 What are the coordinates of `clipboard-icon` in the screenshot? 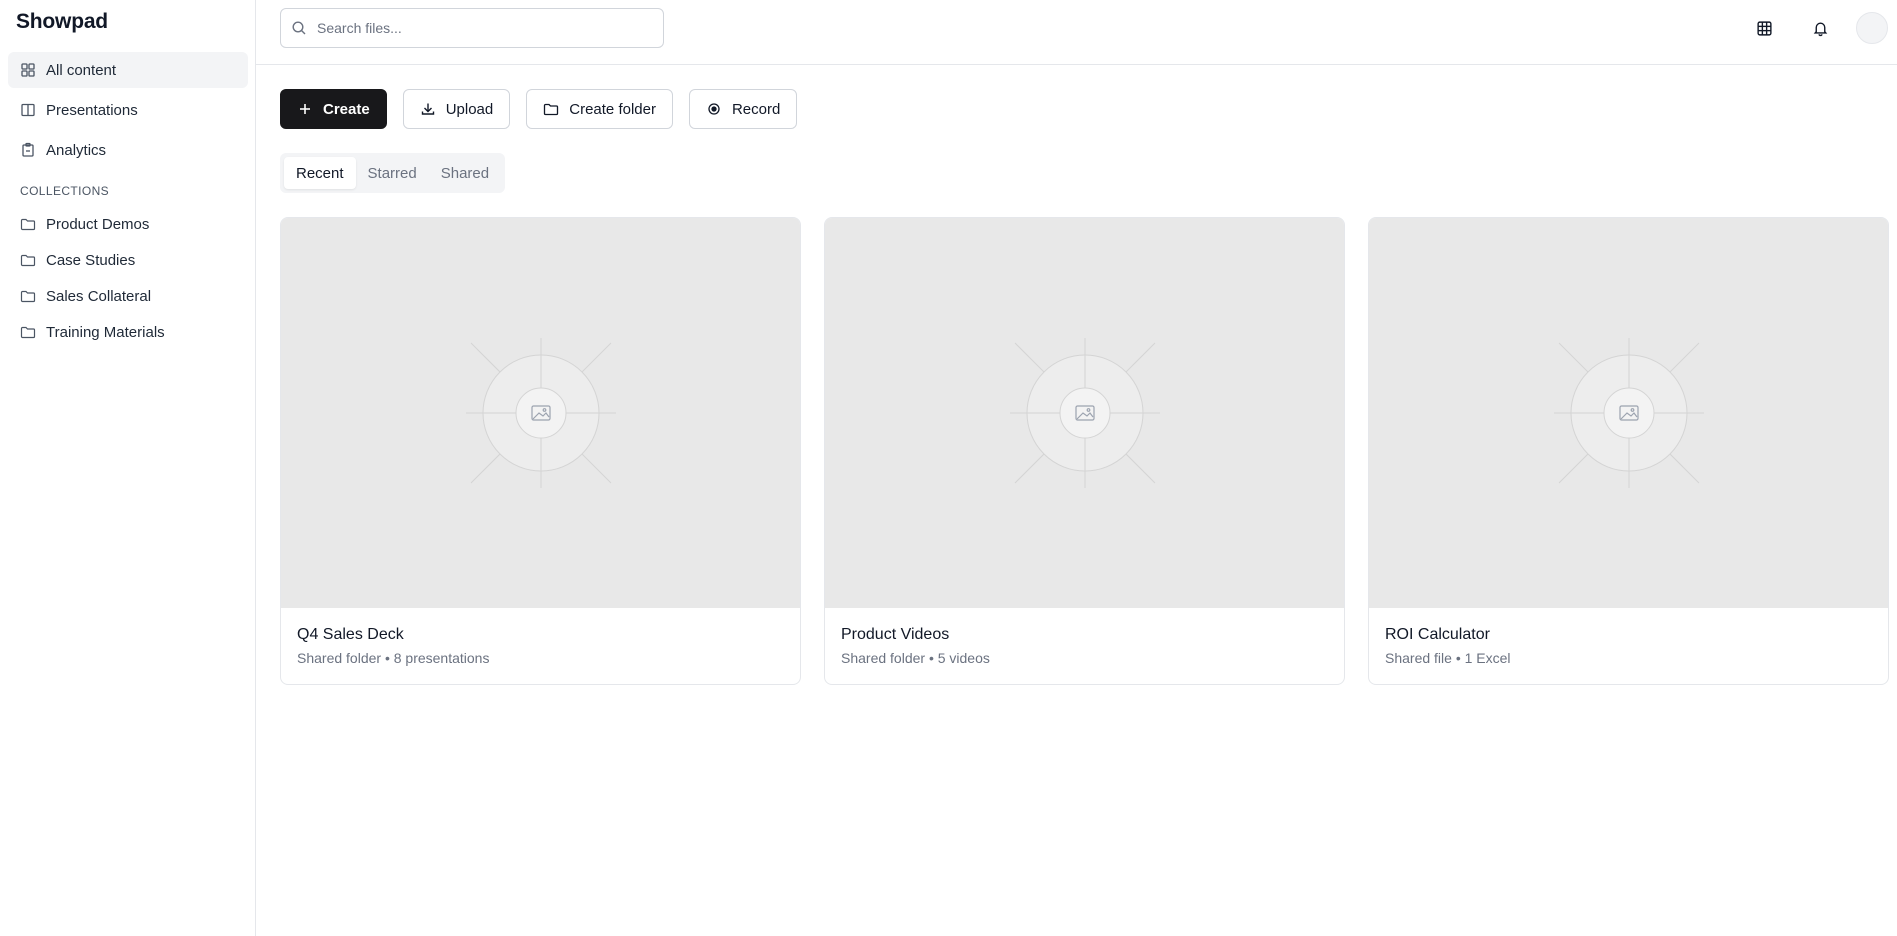 It's located at (28, 150).